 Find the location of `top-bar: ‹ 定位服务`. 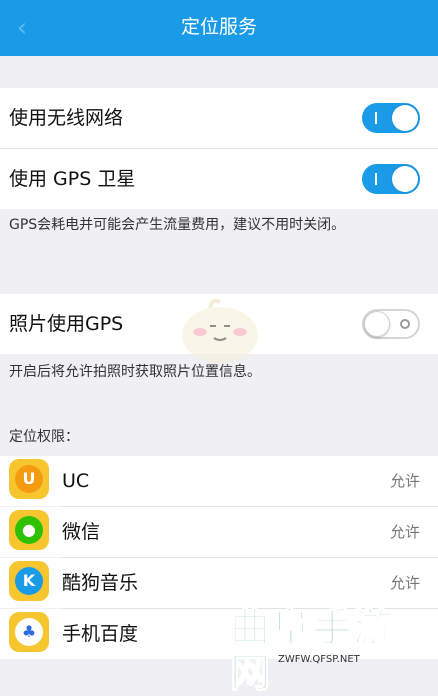

top-bar: ‹ 定位服务 is located at coordinates (219, 28).